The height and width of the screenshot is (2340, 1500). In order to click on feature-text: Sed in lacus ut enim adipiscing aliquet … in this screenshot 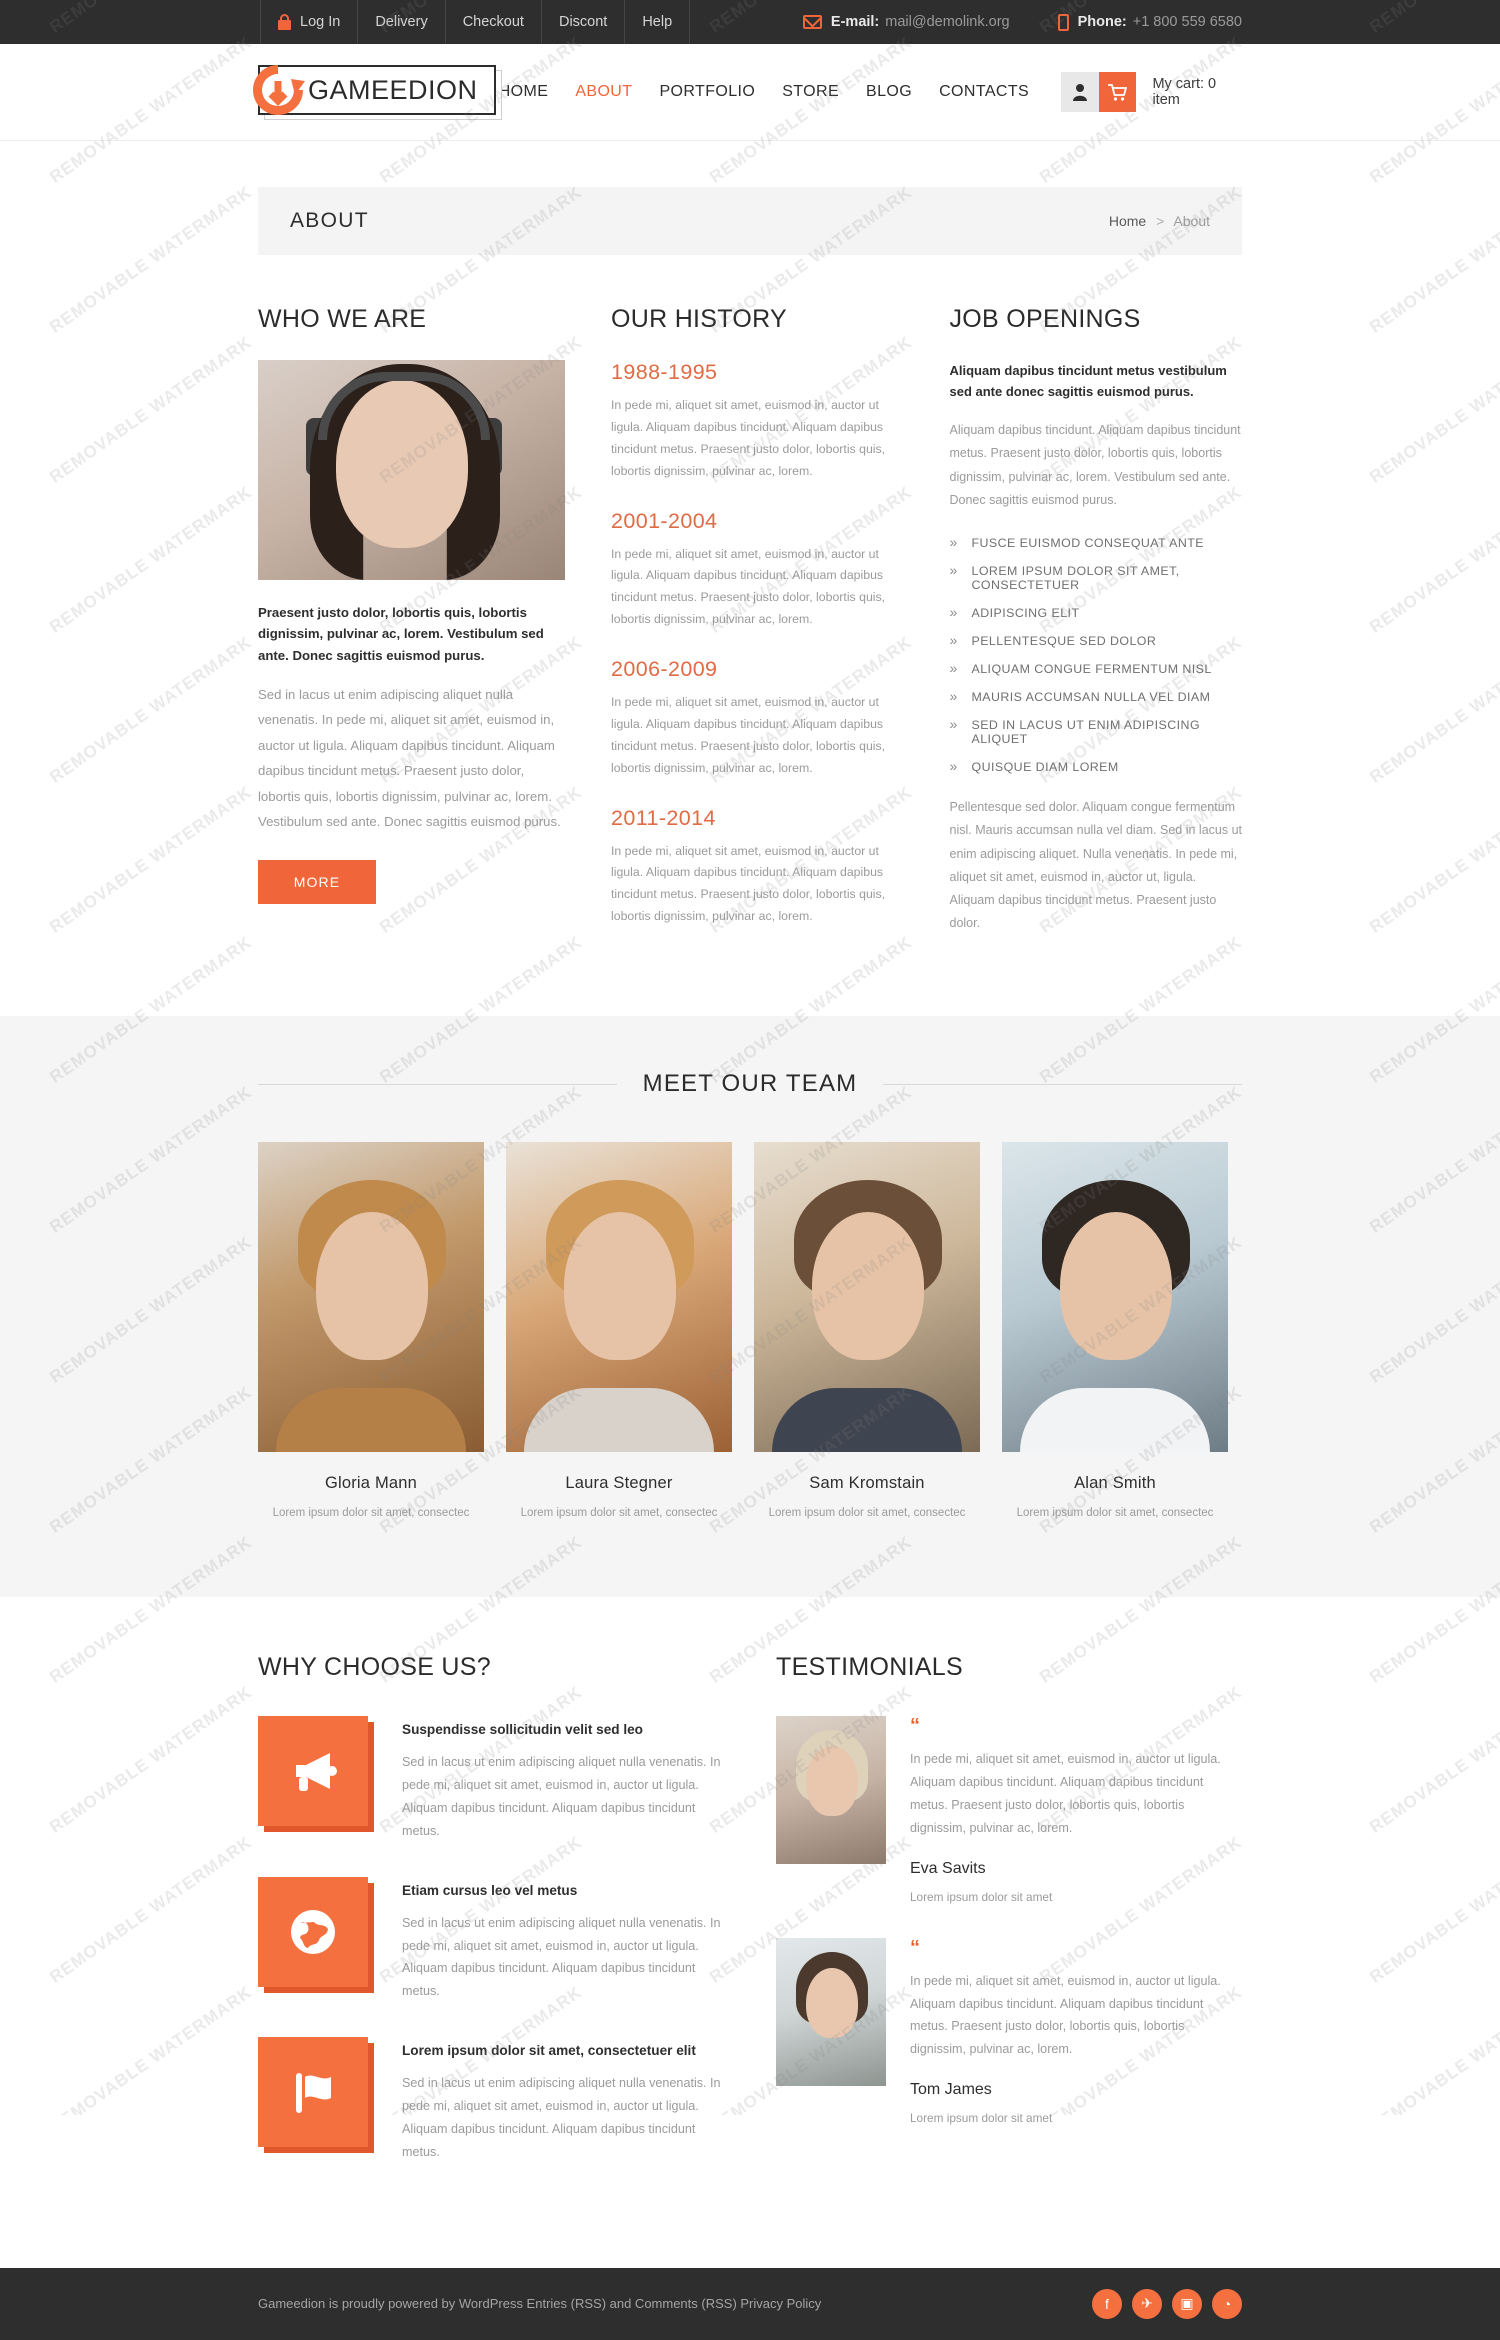, I will do `click(561, 2117)`.